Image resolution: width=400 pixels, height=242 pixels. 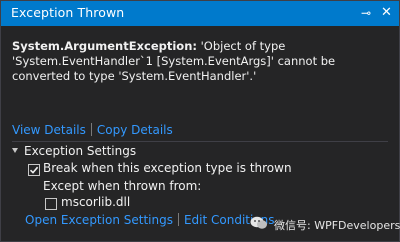 I want to click on break-when-thrown-label: Break when this exception type is thrown, so click(x=167, y=168).